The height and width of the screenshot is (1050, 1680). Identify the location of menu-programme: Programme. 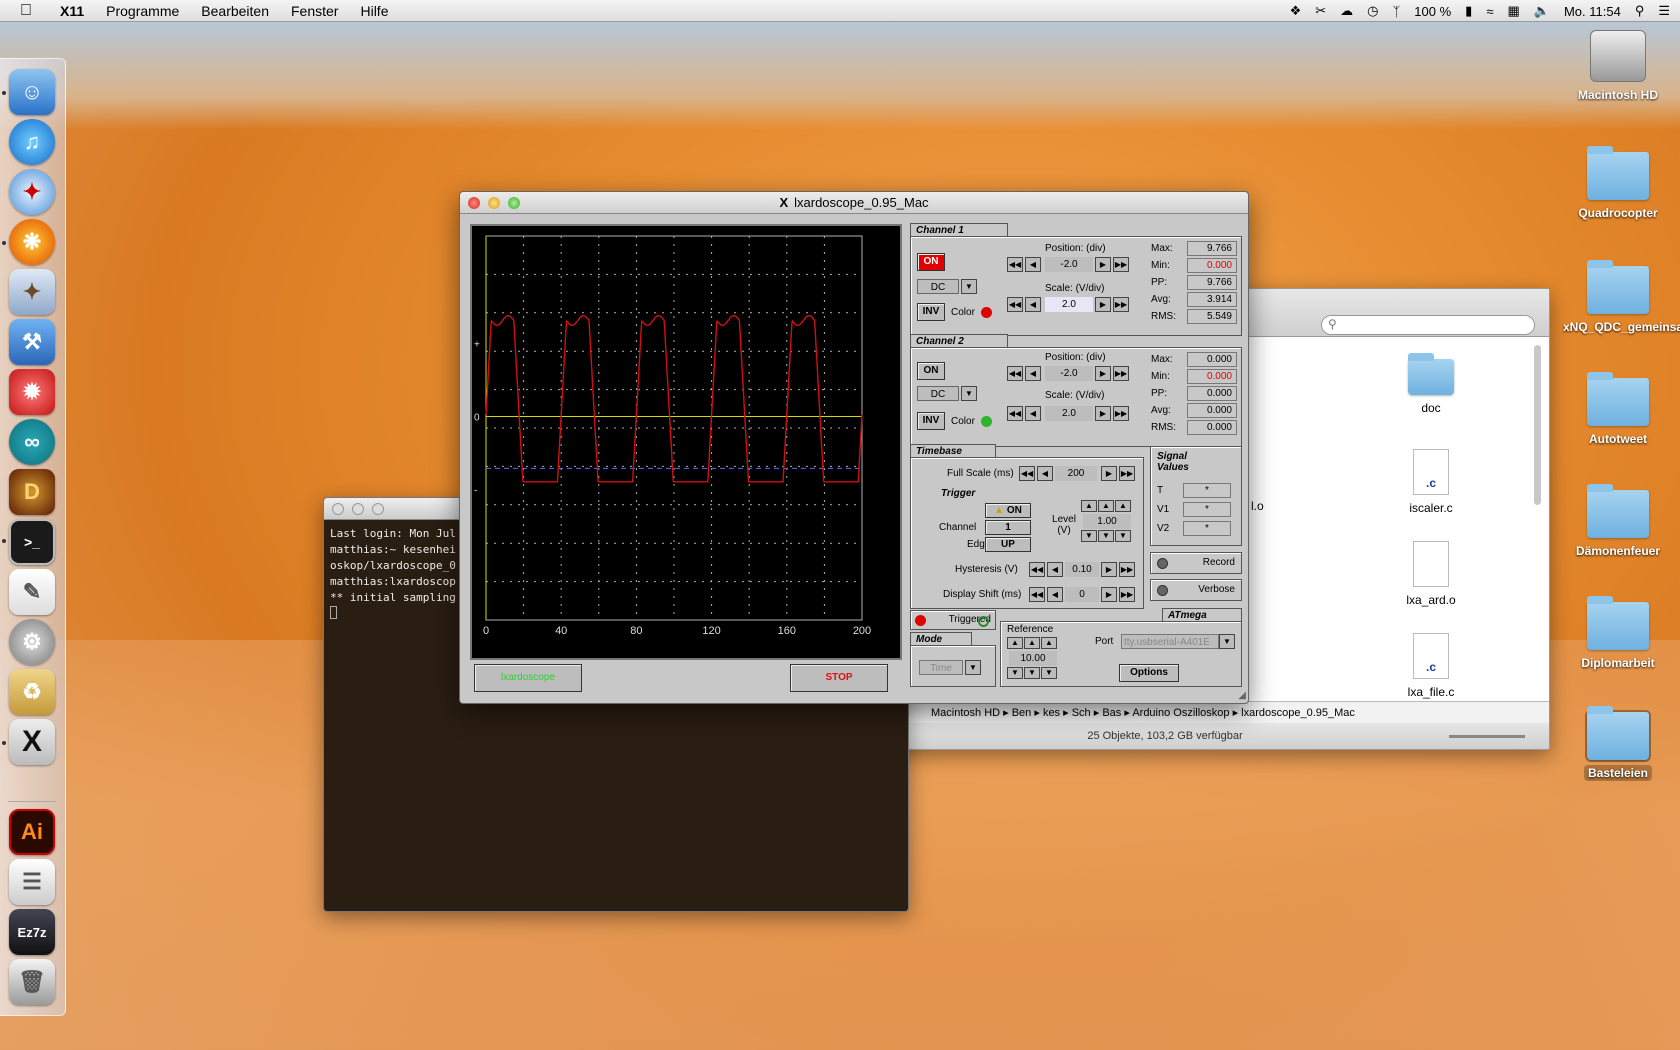
(142, 11).